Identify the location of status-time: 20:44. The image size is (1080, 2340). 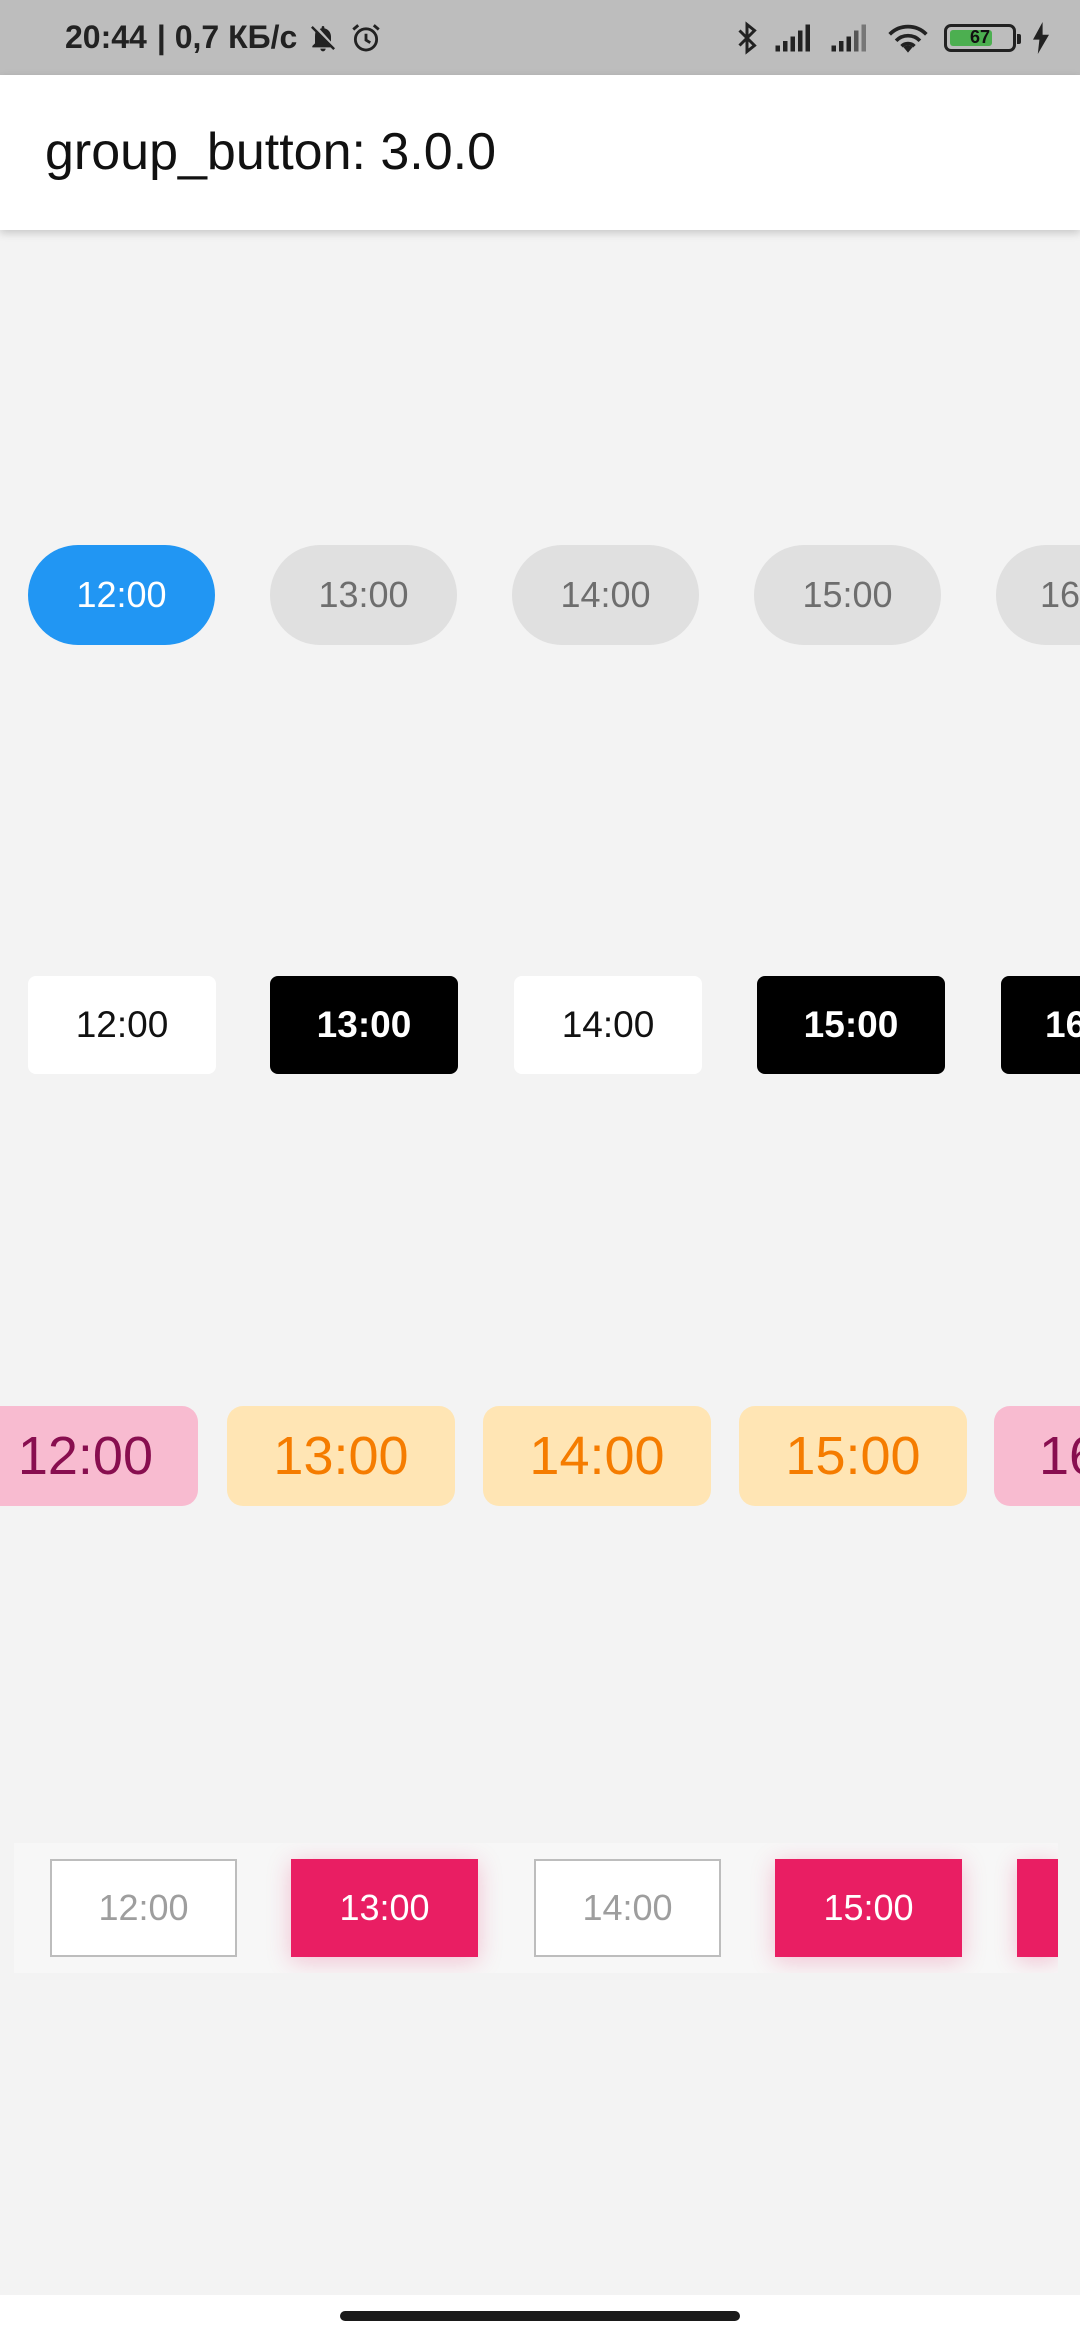
(106, 37).